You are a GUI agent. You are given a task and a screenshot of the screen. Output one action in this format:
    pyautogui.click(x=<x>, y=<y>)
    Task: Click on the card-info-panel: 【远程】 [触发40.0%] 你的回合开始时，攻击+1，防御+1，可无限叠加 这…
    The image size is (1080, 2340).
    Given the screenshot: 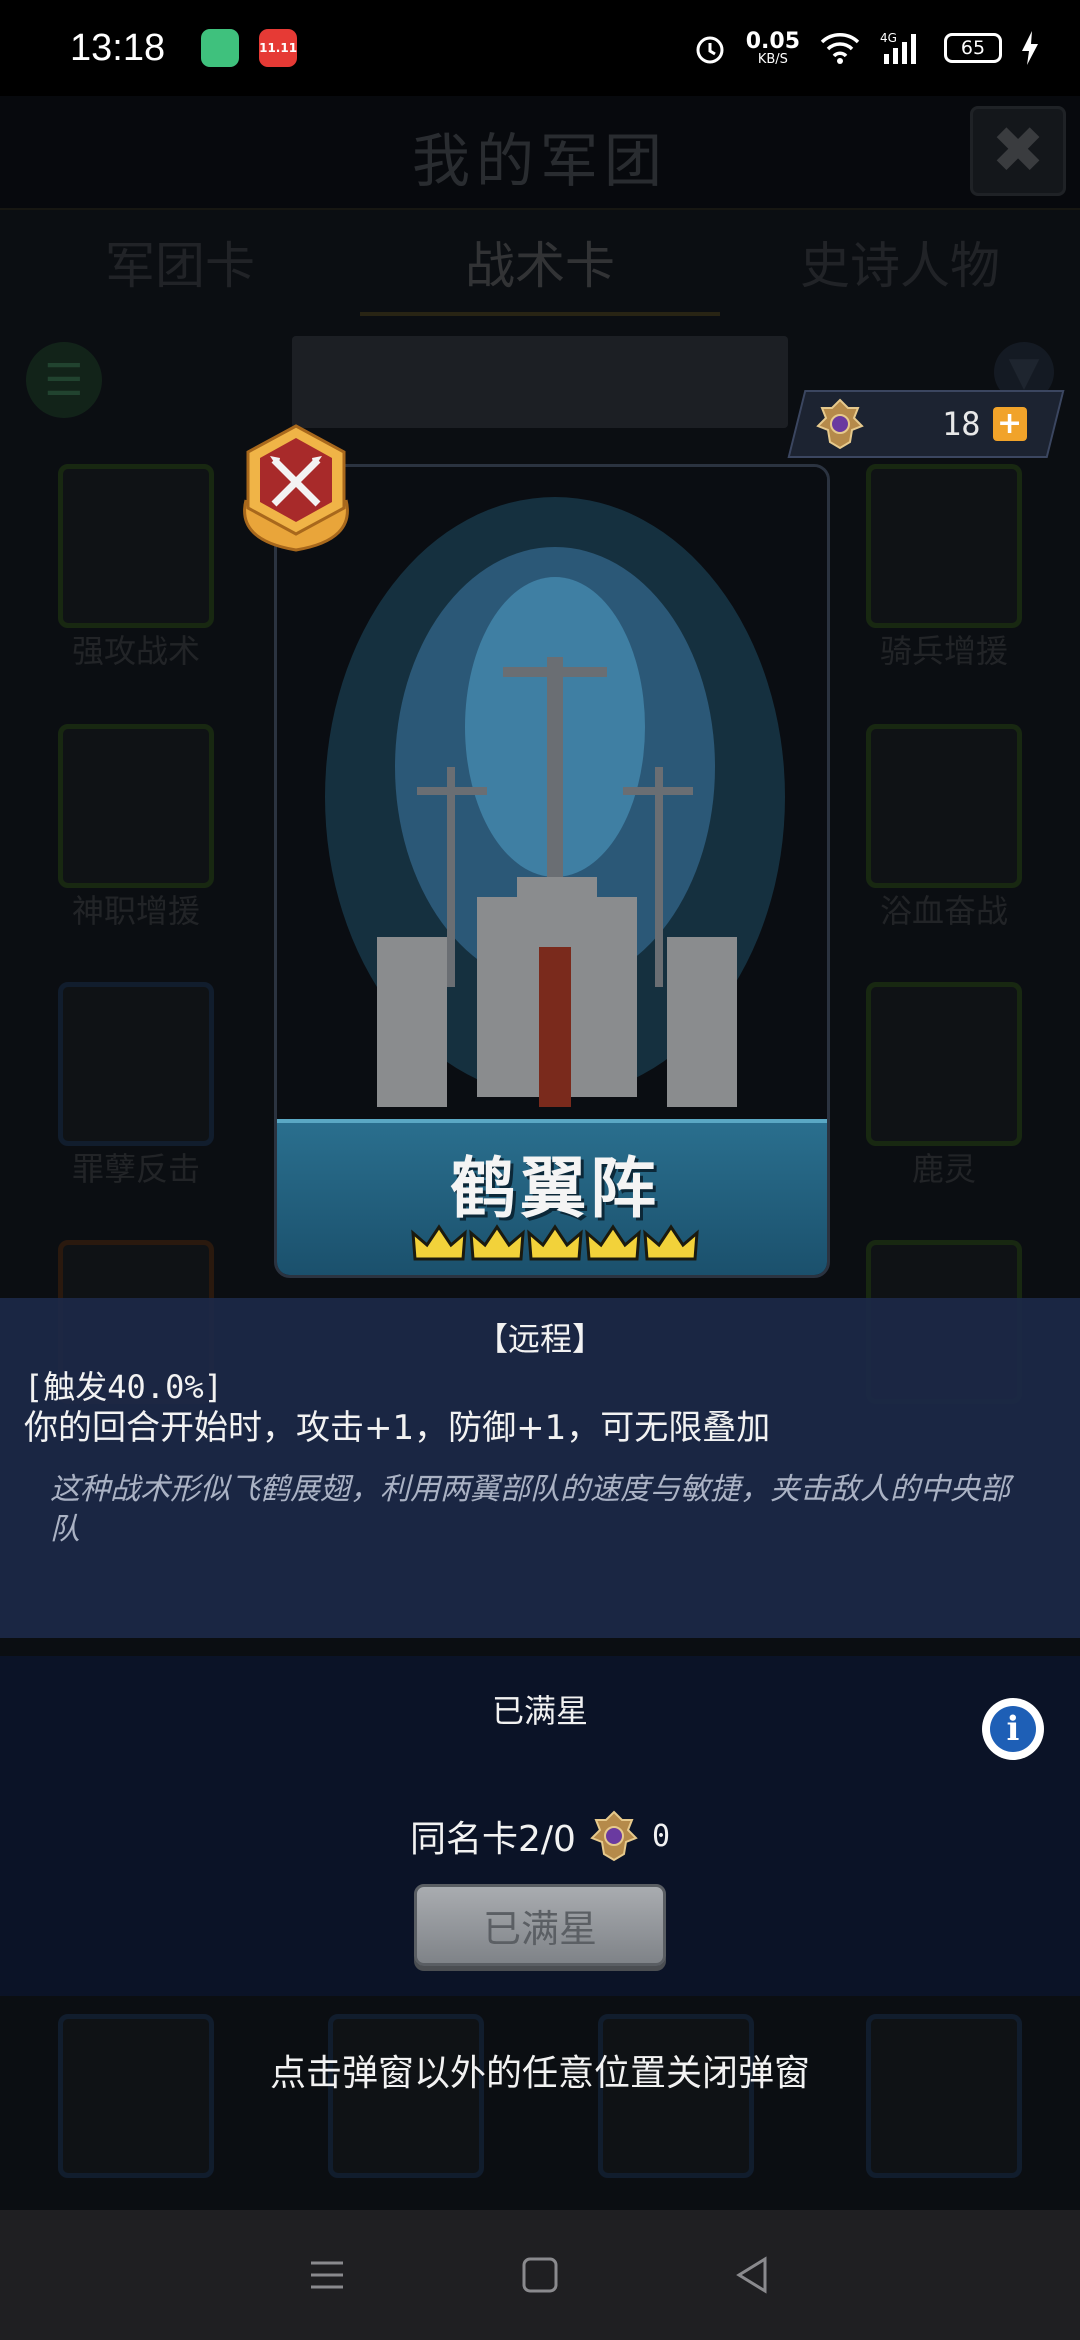 What is the action you would take?
    pyautogui.click(x=540, y=1468)
    